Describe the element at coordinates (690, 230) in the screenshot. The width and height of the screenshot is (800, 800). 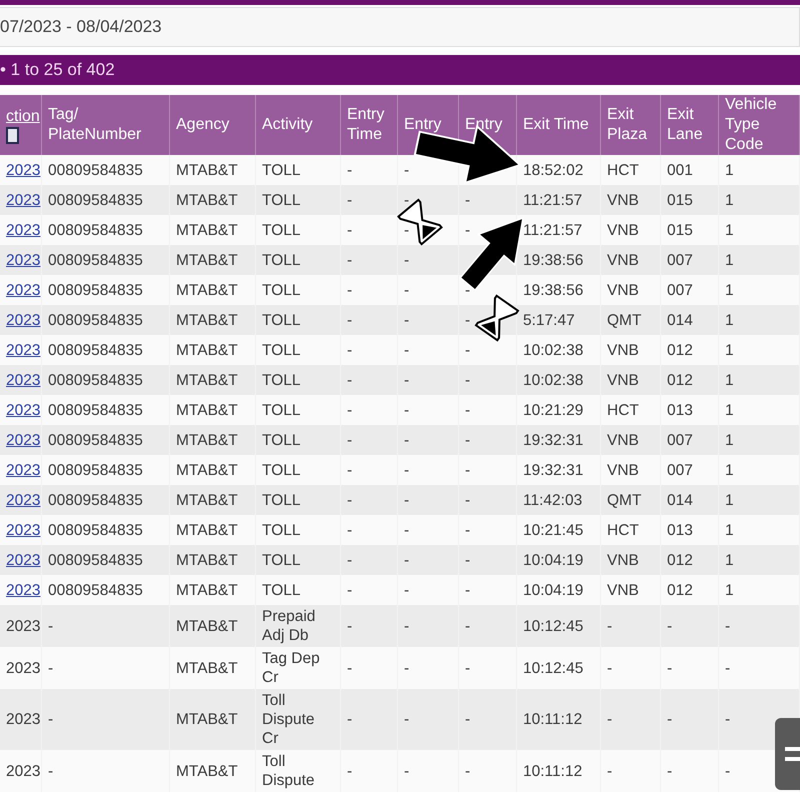
I see `table-cell: 015` at that location.